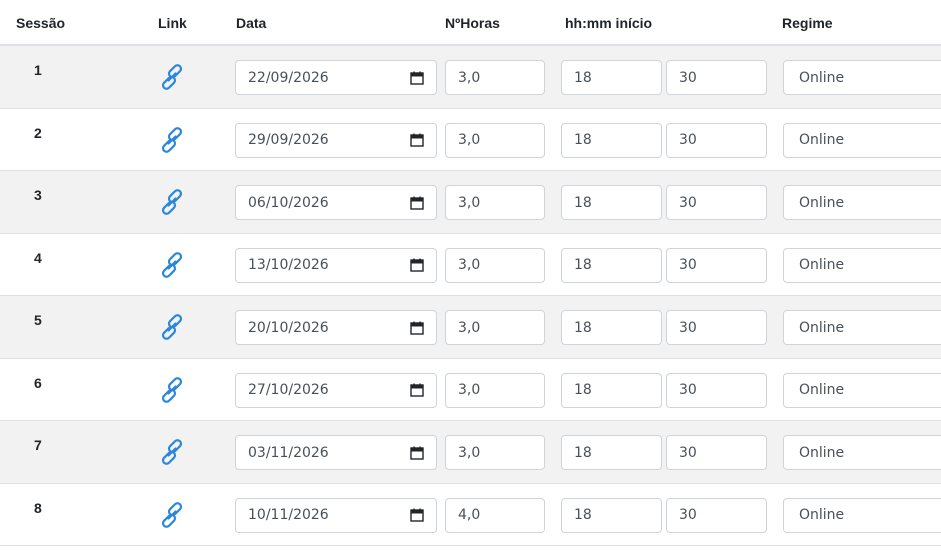 This screenshot has height=550, width=941. I want to click on session-number: 1, so click(38, 70).